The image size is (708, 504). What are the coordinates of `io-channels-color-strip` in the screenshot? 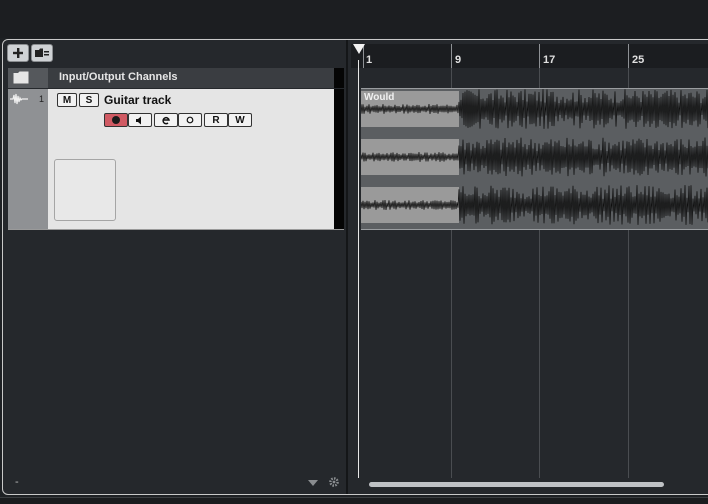 It's located at (339, 78).